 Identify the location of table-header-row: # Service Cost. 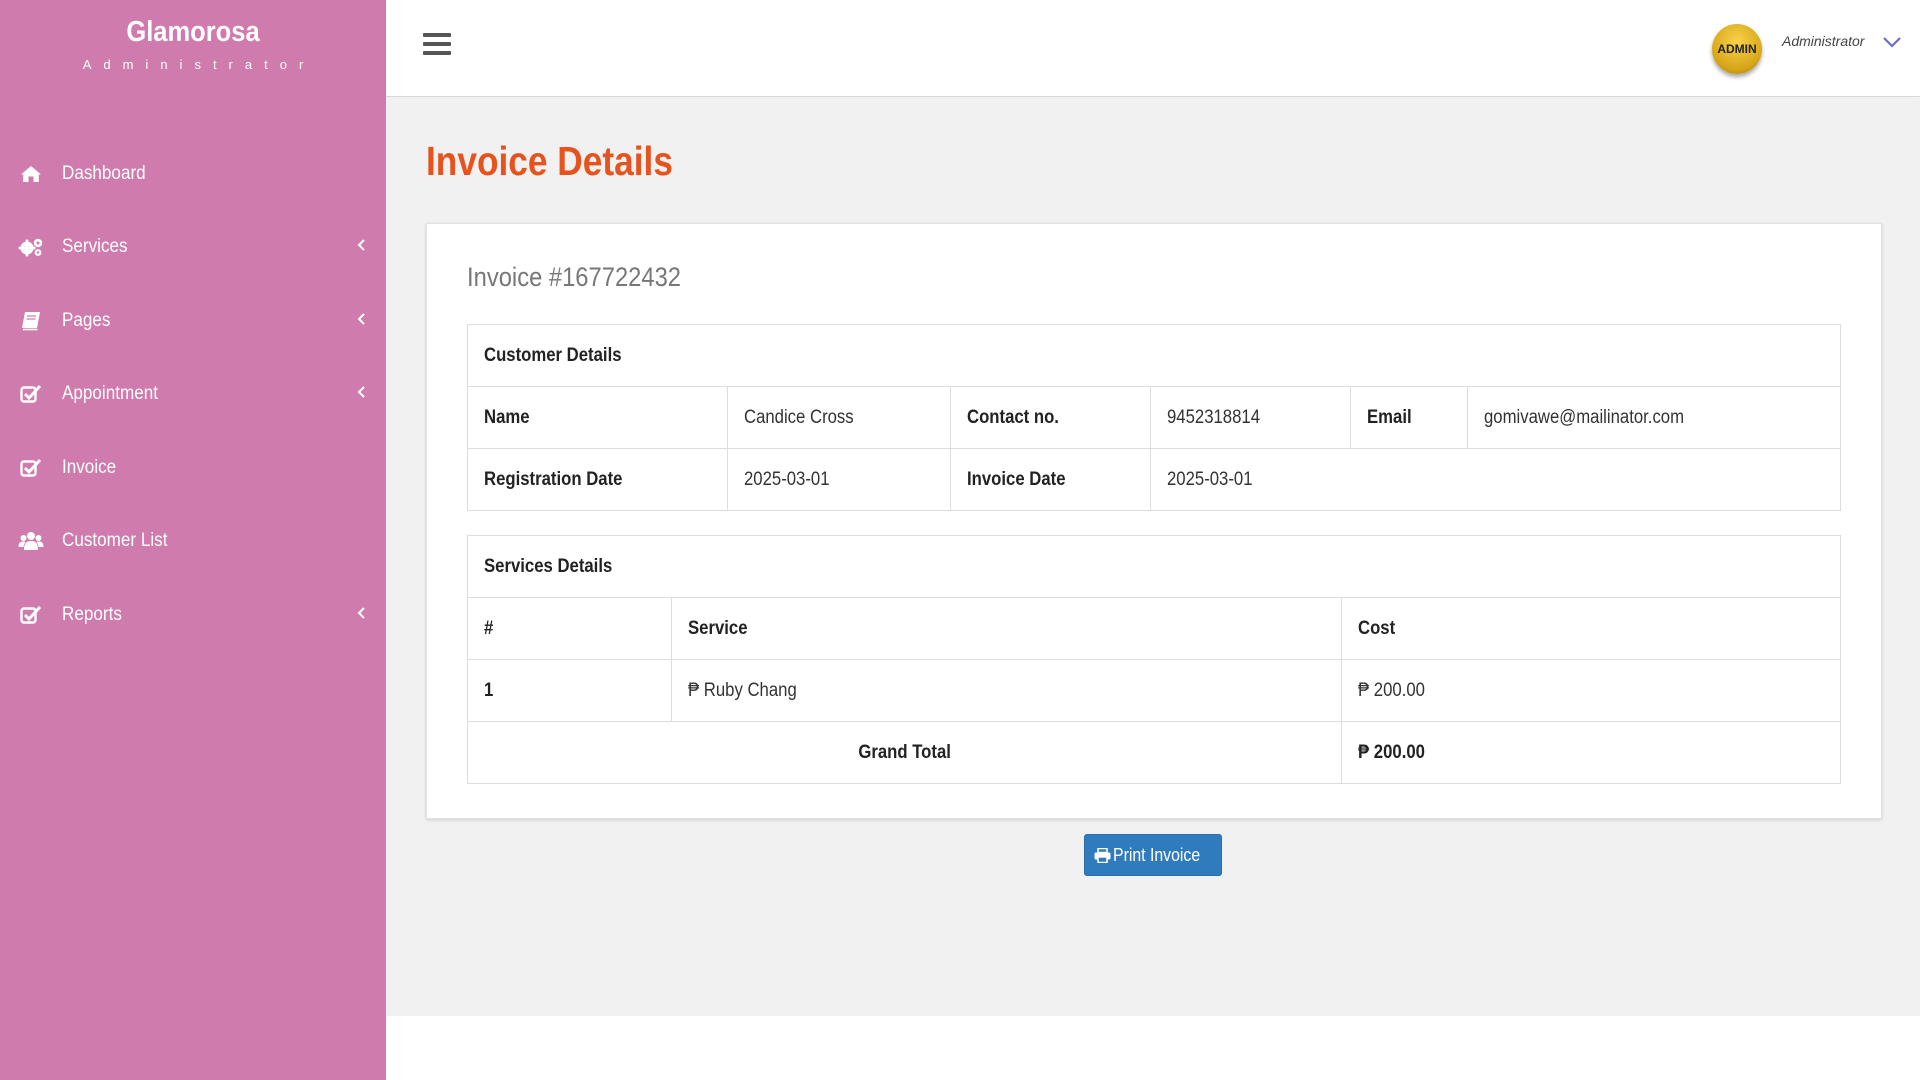
(1154, 628).